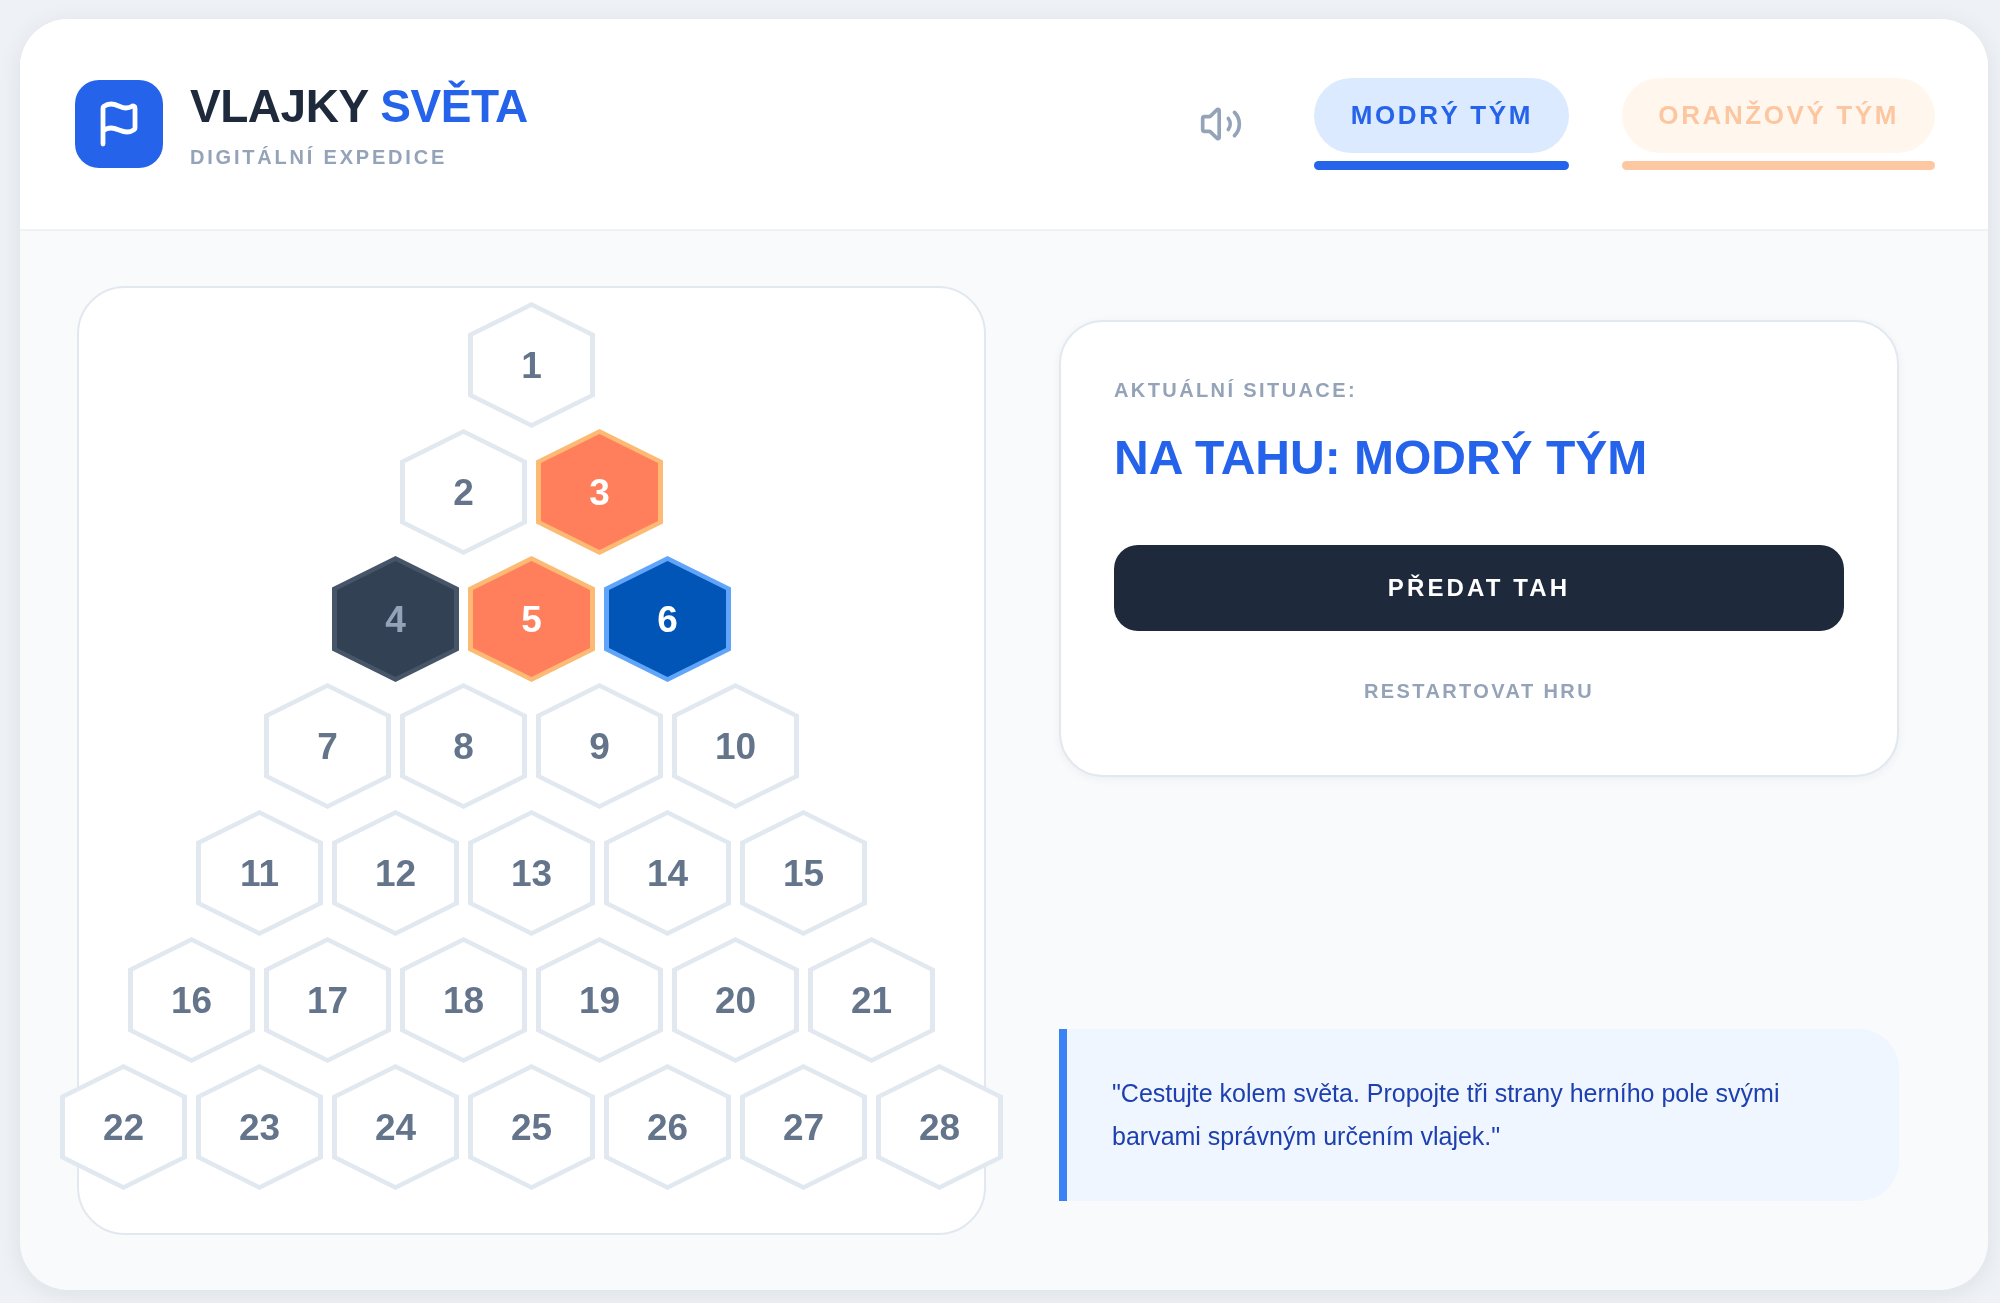  I want to click on hex-tile: 1, so click(531, 365).